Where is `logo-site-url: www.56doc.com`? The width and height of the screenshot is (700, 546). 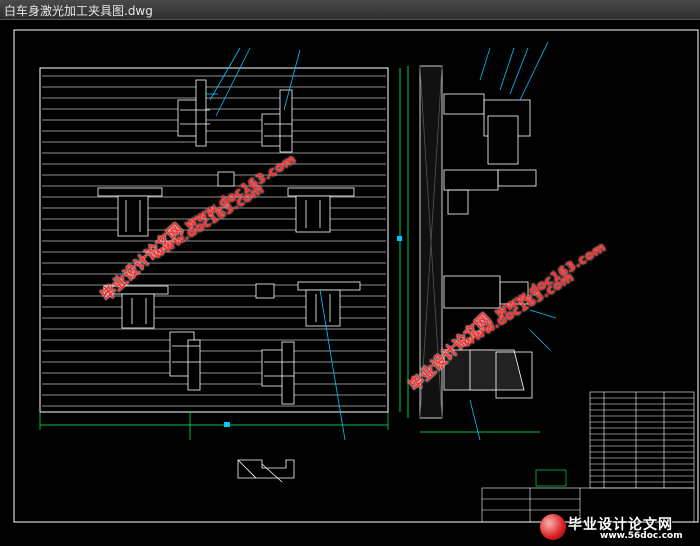
logo-site-url: www.56doc.com is located at coordinates (641, 536).